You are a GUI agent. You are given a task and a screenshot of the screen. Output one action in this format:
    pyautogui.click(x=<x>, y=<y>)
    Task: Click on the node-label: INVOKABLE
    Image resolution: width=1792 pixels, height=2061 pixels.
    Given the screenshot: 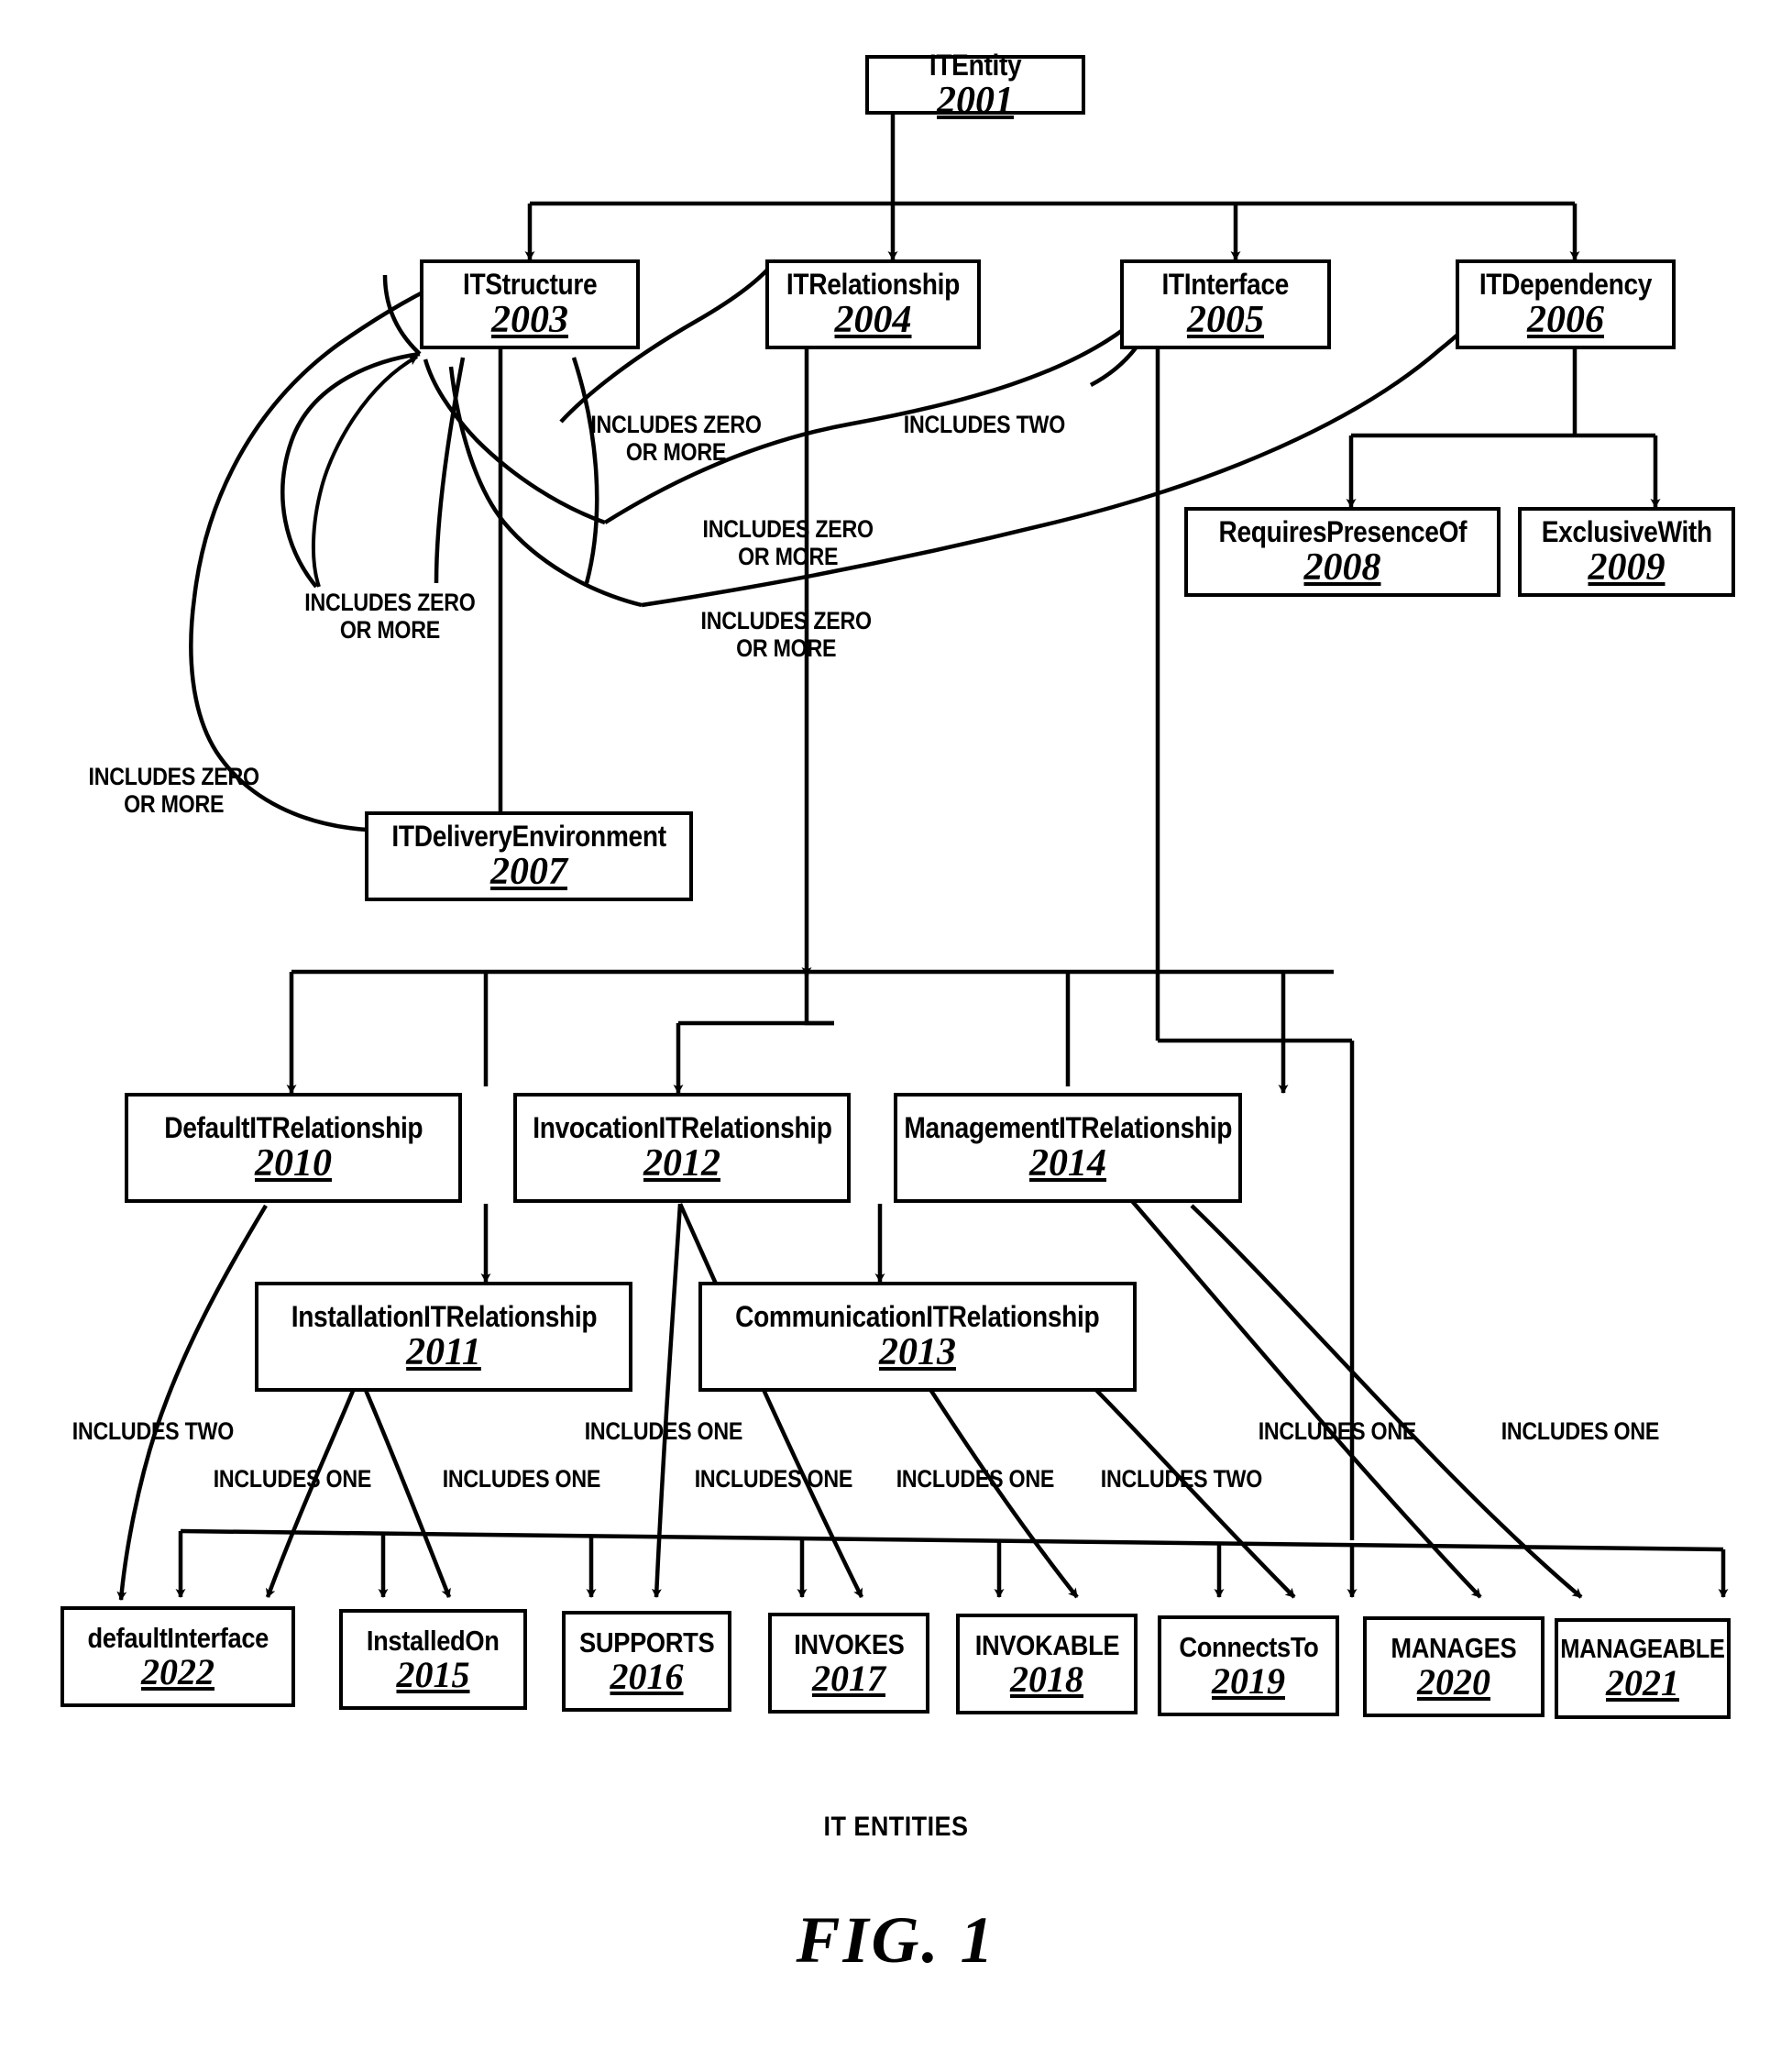 What is the action you would take?
    pyautogui.click(x=1046, y=1644)
    